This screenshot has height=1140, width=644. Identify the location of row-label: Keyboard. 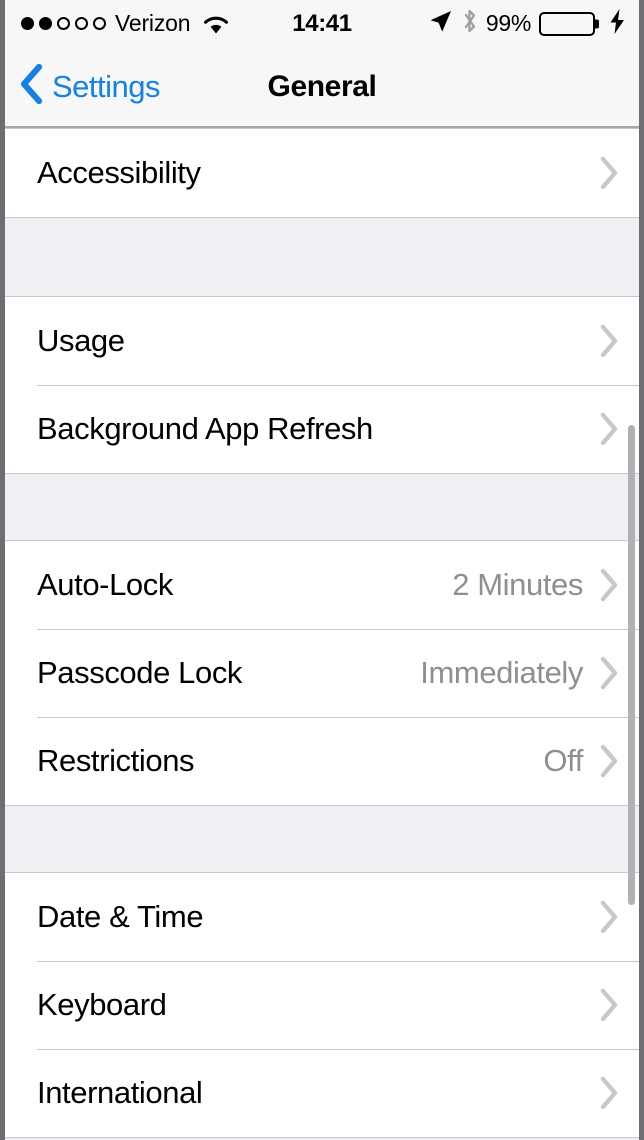
(102, 1004).